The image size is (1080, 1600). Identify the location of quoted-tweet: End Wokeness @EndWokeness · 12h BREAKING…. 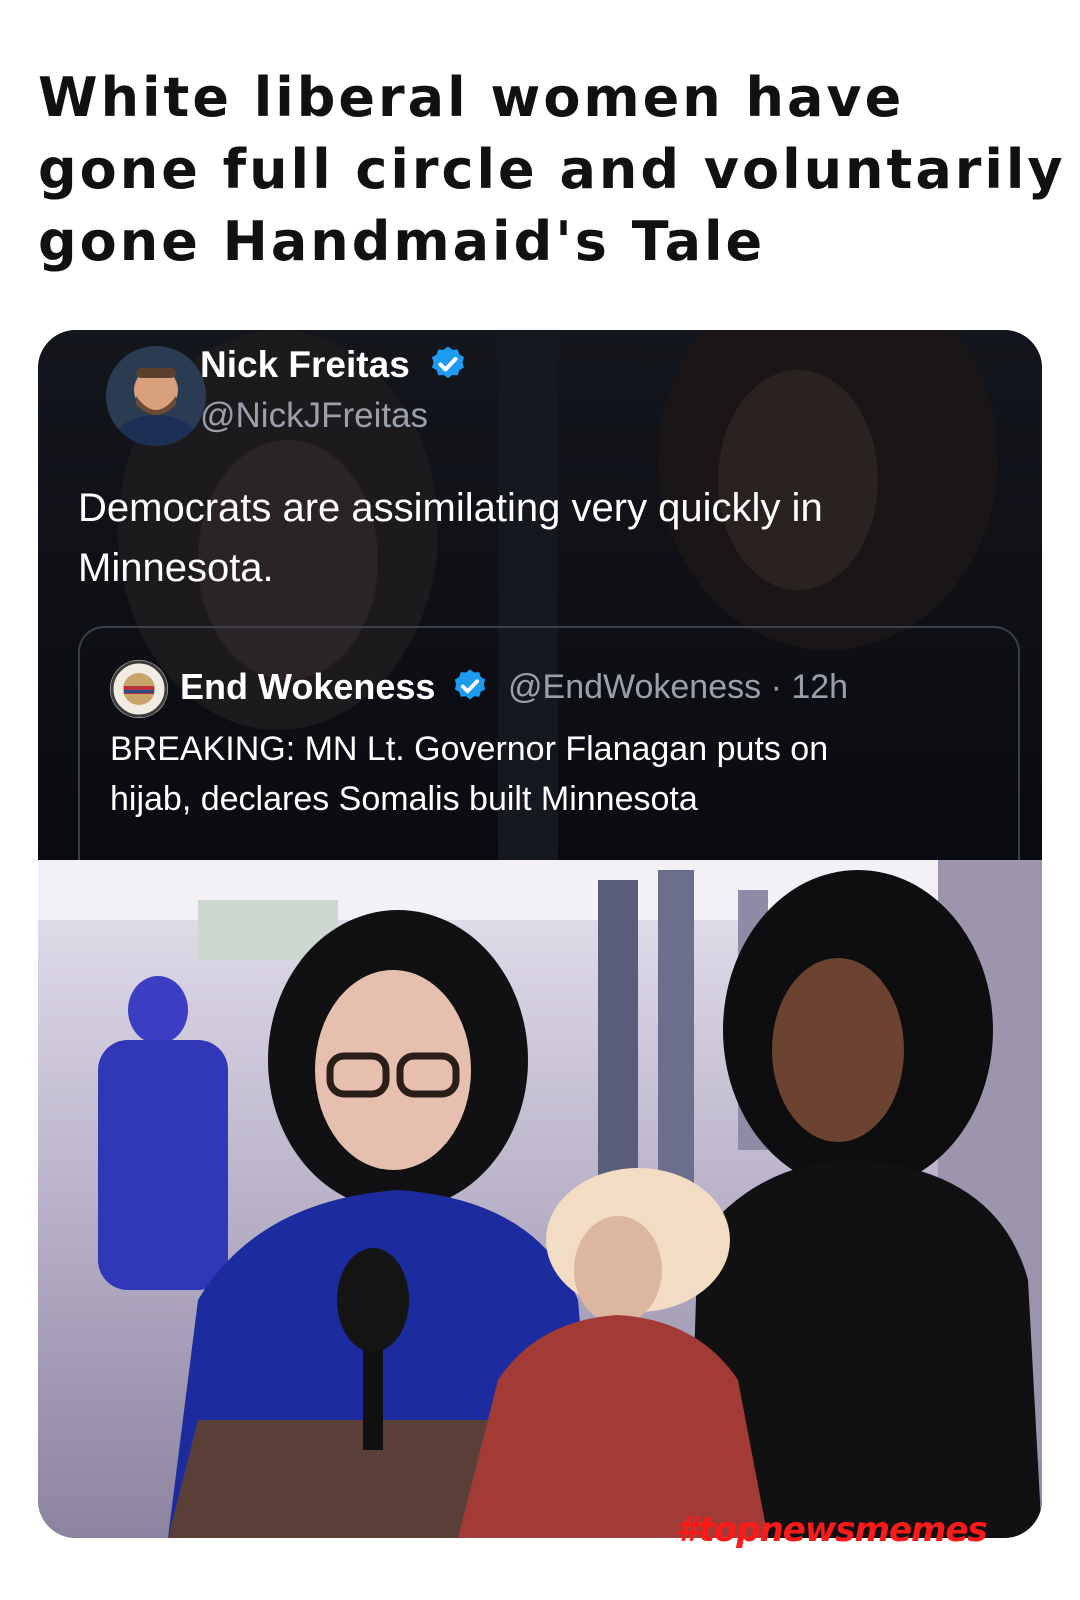
(549, 757).